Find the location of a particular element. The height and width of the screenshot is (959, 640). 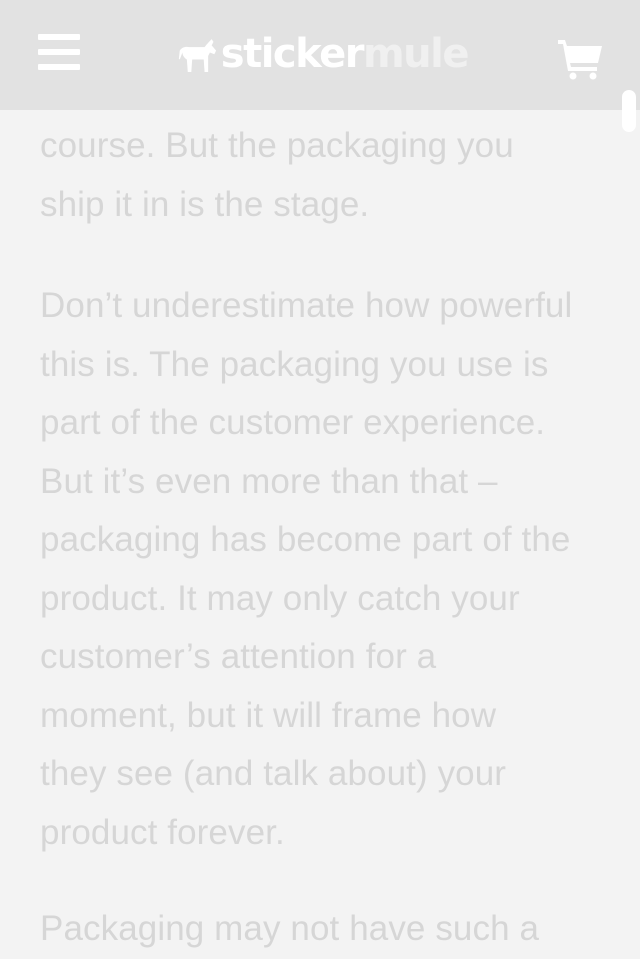

paragraph-line: But it’s even more than that – is located at coordinates (269, 481).